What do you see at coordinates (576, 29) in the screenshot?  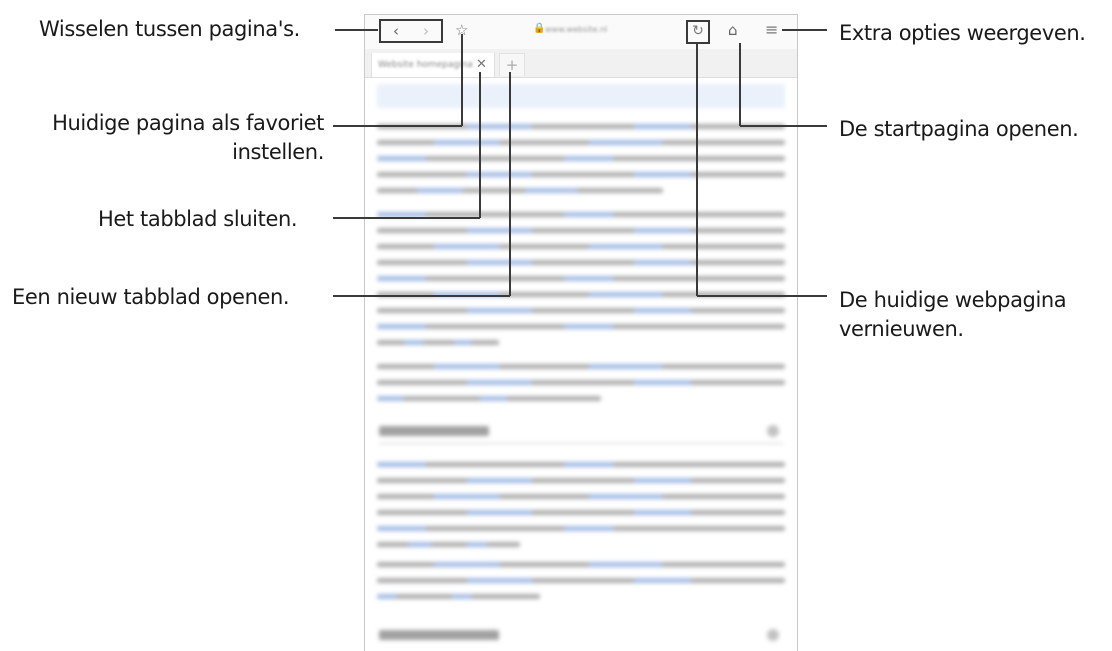 I see `url-text: www.website.nl` at bounding box center [576, 29].